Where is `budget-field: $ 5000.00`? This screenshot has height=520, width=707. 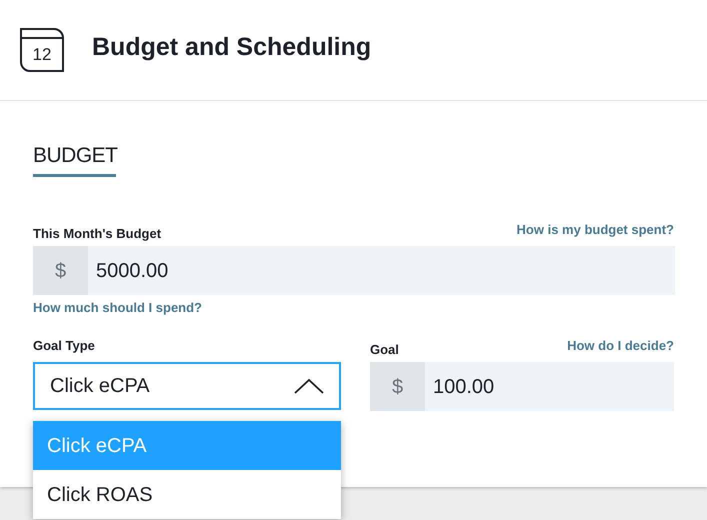
budget-field: $ 5000.00 is located at coordinates (354, 270).